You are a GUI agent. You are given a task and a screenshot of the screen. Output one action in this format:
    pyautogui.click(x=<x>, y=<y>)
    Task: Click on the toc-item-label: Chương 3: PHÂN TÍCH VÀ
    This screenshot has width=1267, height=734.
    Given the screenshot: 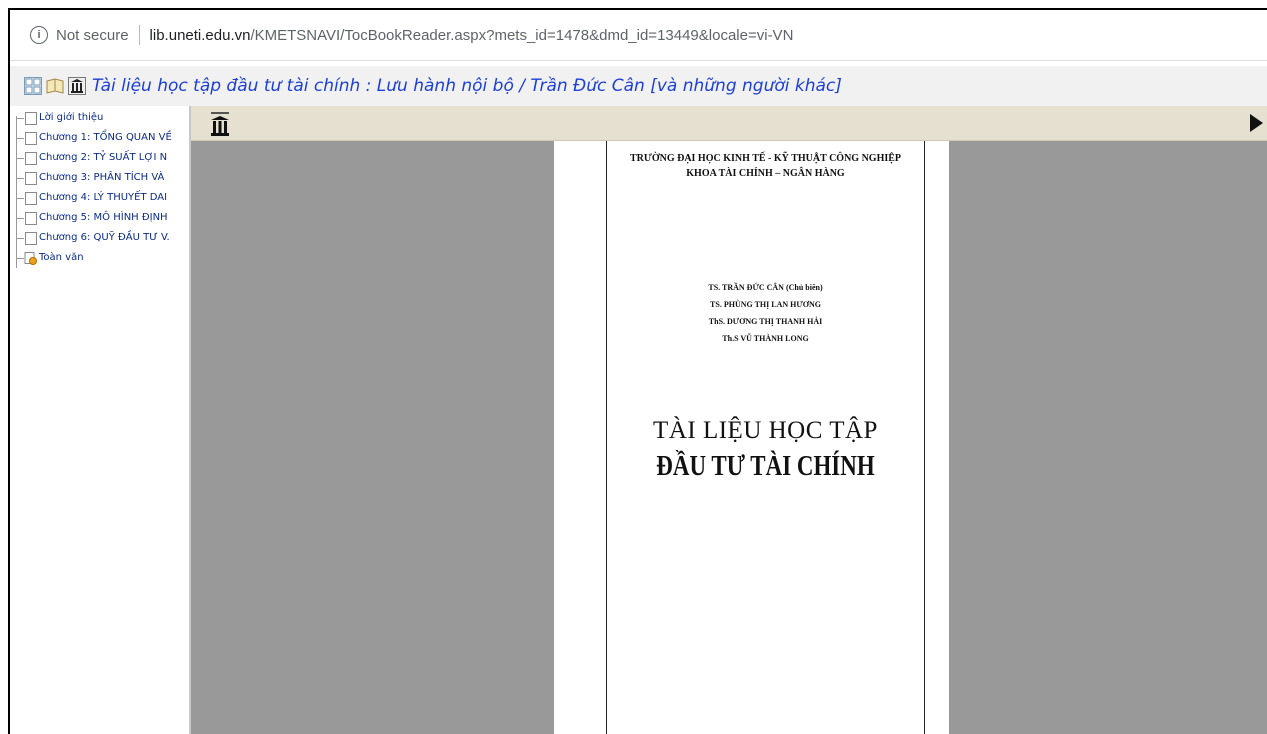 What is the action you would take?
    pyautogui.click(x=102, y=177)
    